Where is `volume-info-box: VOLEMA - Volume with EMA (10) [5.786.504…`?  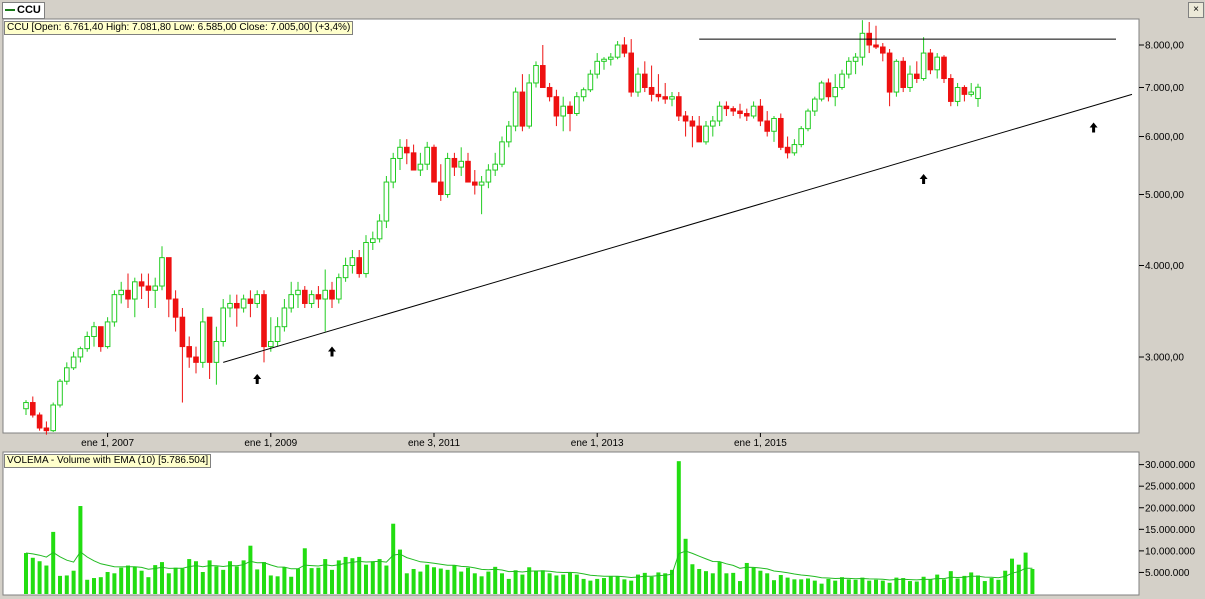 volume-info-box: VOLEMA - Volume with EMA (10) [5.786.504… is located at coordinates (108, 461).